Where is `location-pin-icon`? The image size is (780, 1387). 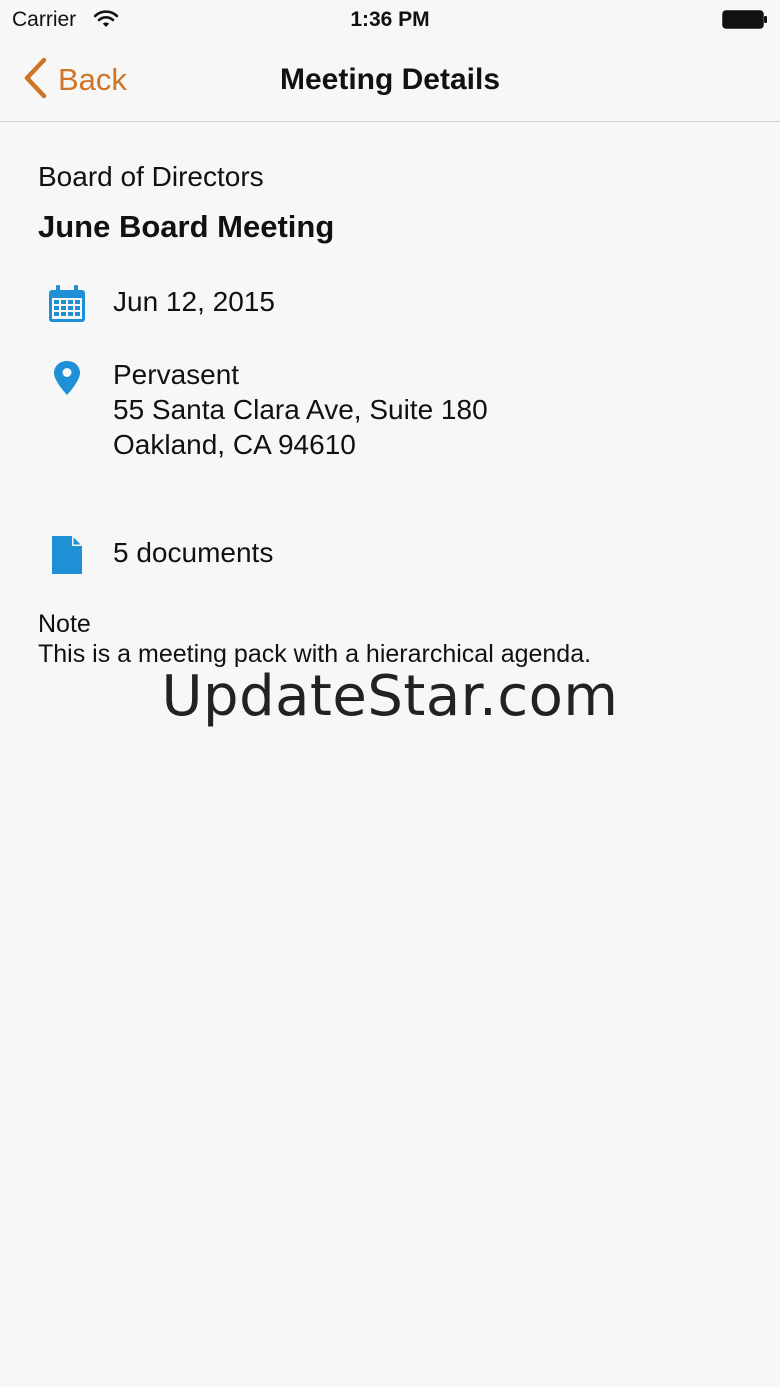
location-pin-icon is located at coordinates (67, 380).